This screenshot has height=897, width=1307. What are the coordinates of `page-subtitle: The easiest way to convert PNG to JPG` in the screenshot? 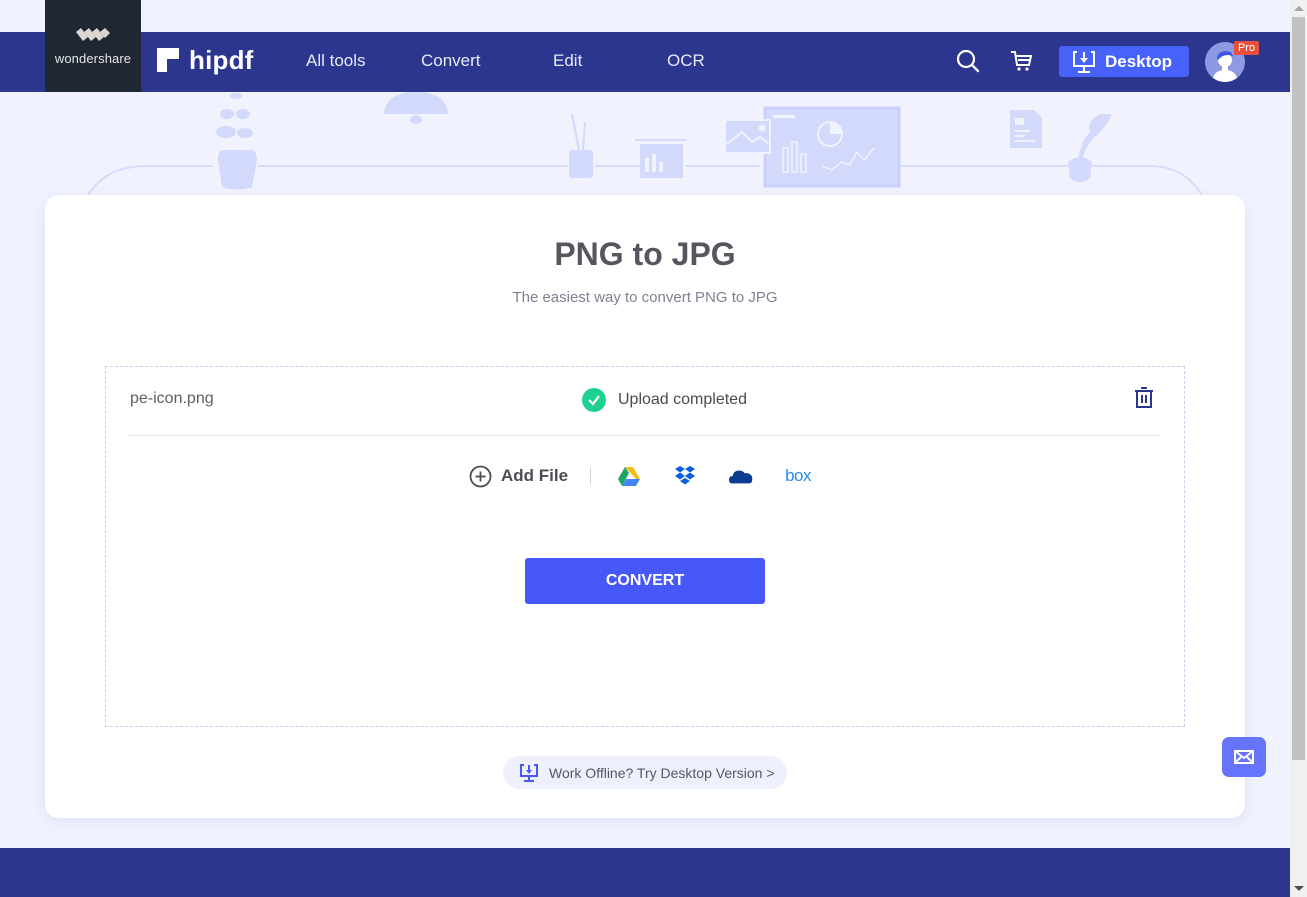 It's located at (645, 297).